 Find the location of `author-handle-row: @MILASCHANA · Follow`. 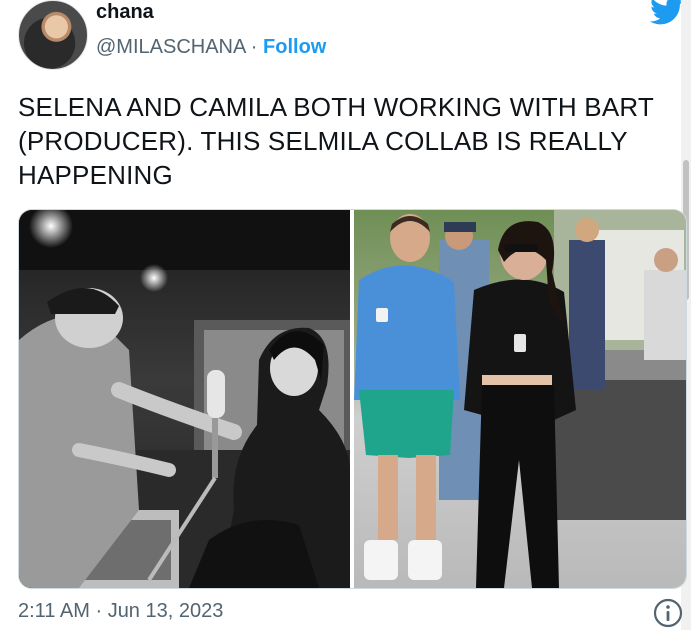

author-handle-row: @MILASCHANA · Follow is located at coordinates (211, 47).